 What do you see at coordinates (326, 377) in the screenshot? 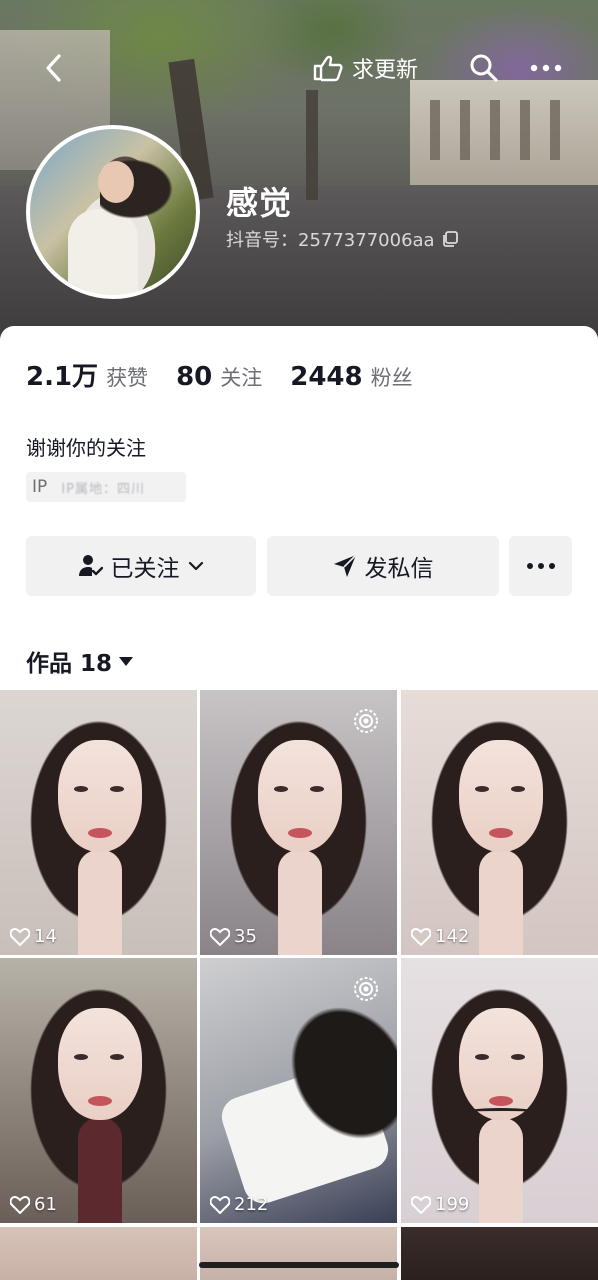
I see `stat-value: 2448` at bounding box center [326, 377].